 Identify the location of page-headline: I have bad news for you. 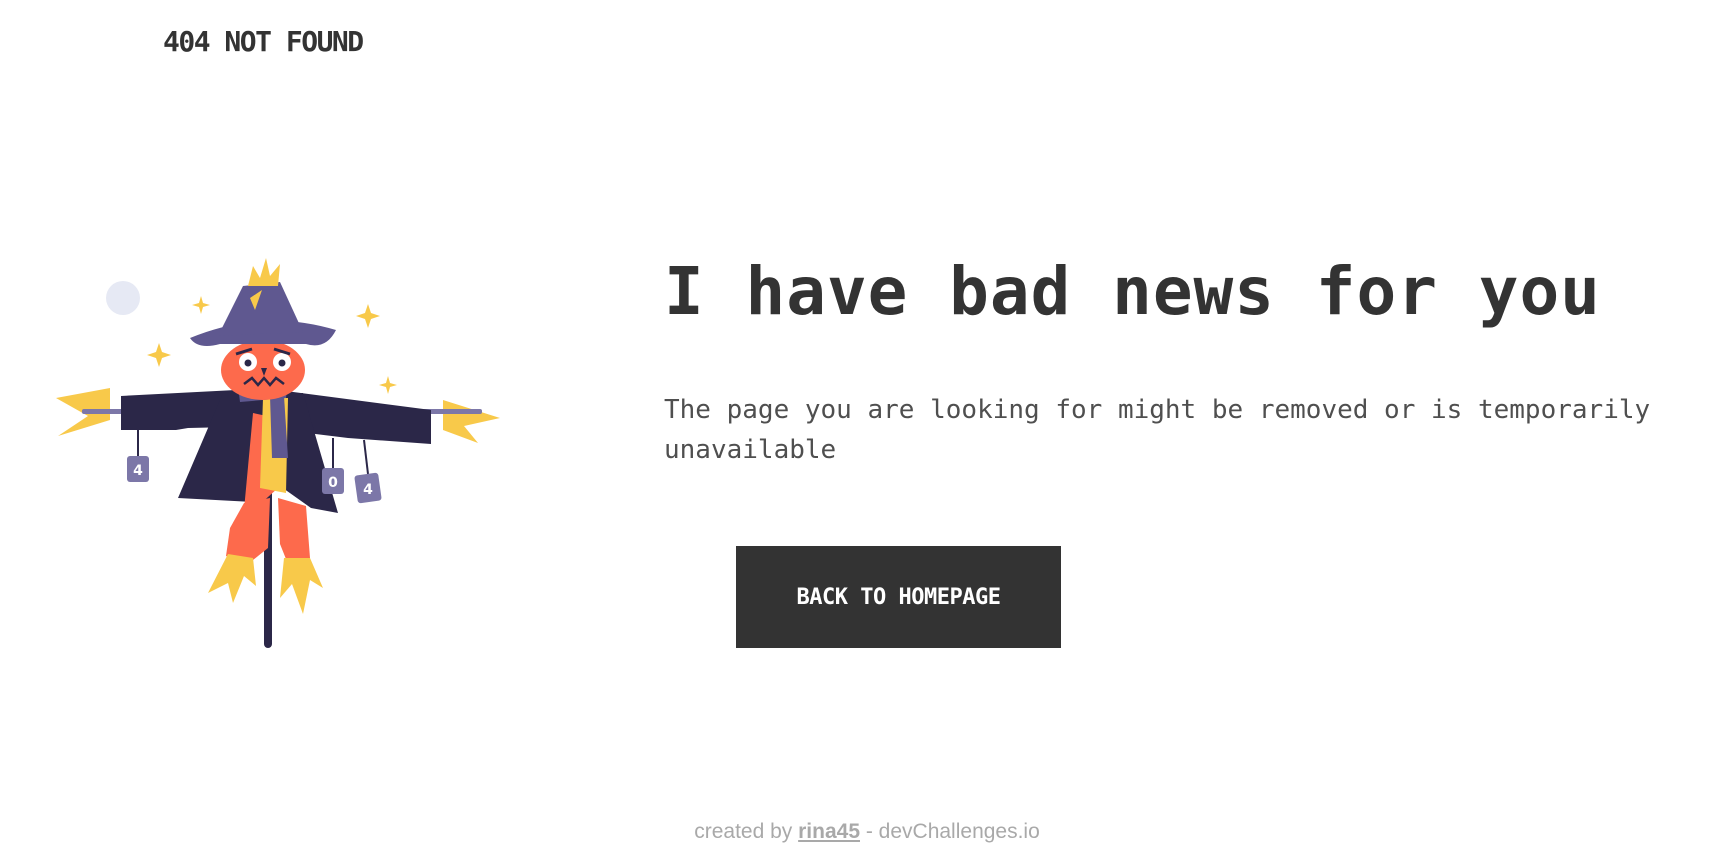
(1132, 291).